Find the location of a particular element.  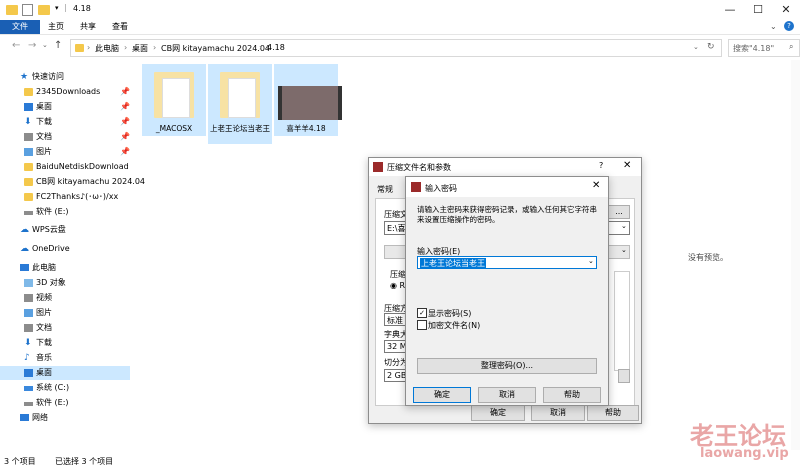

breadcrumb-this-pc: 此电脑 is located at coordinates (107, 48).